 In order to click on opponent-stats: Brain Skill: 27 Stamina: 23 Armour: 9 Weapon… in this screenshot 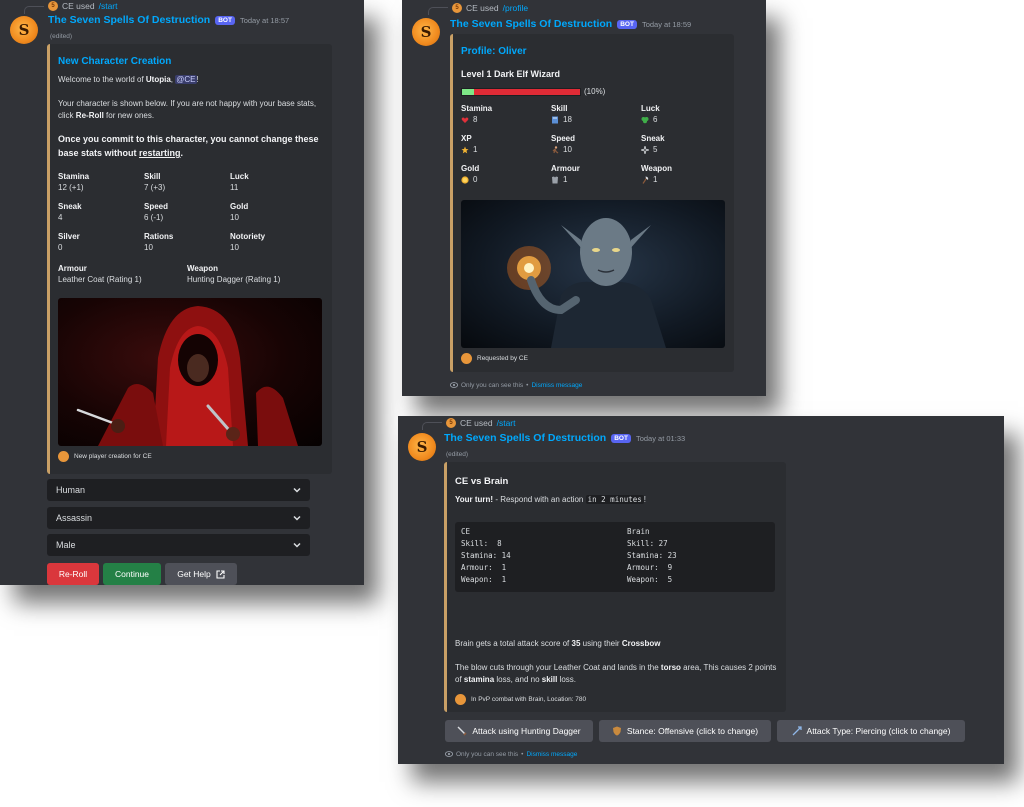, I will do `click(652, 556)`.